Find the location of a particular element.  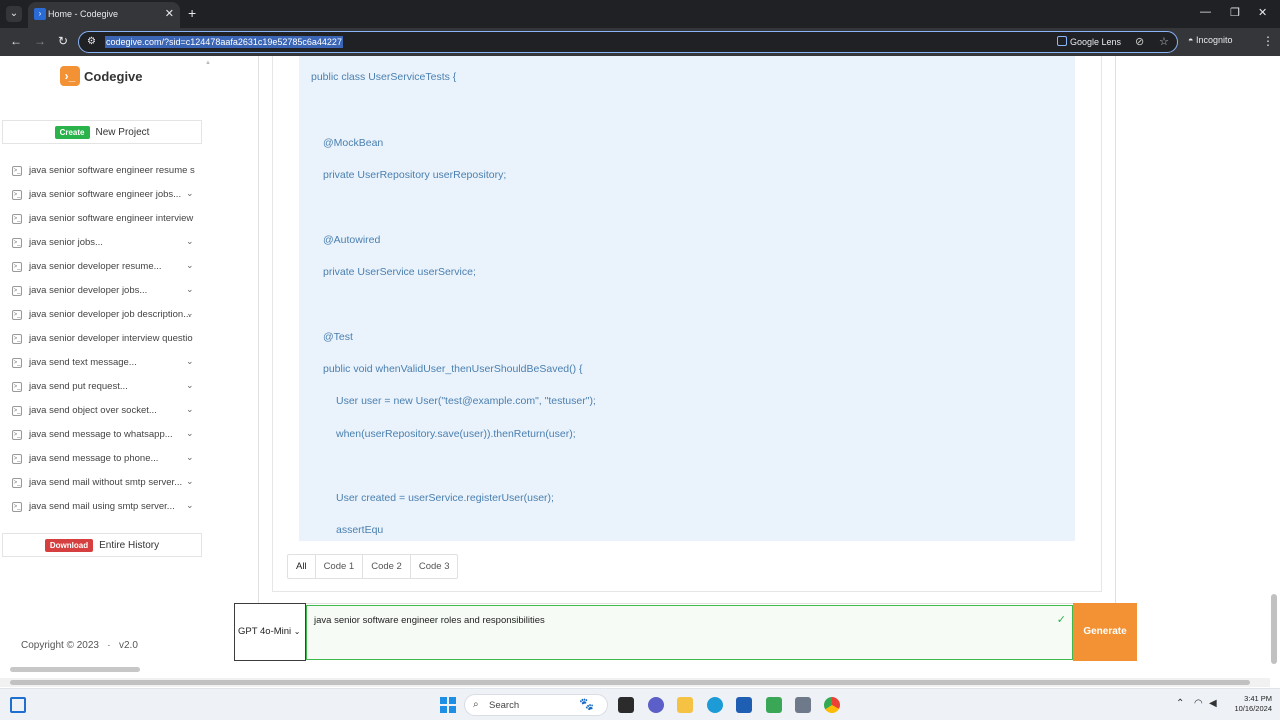

taskbar-search-label: Search is located at coordinates (504, 705).